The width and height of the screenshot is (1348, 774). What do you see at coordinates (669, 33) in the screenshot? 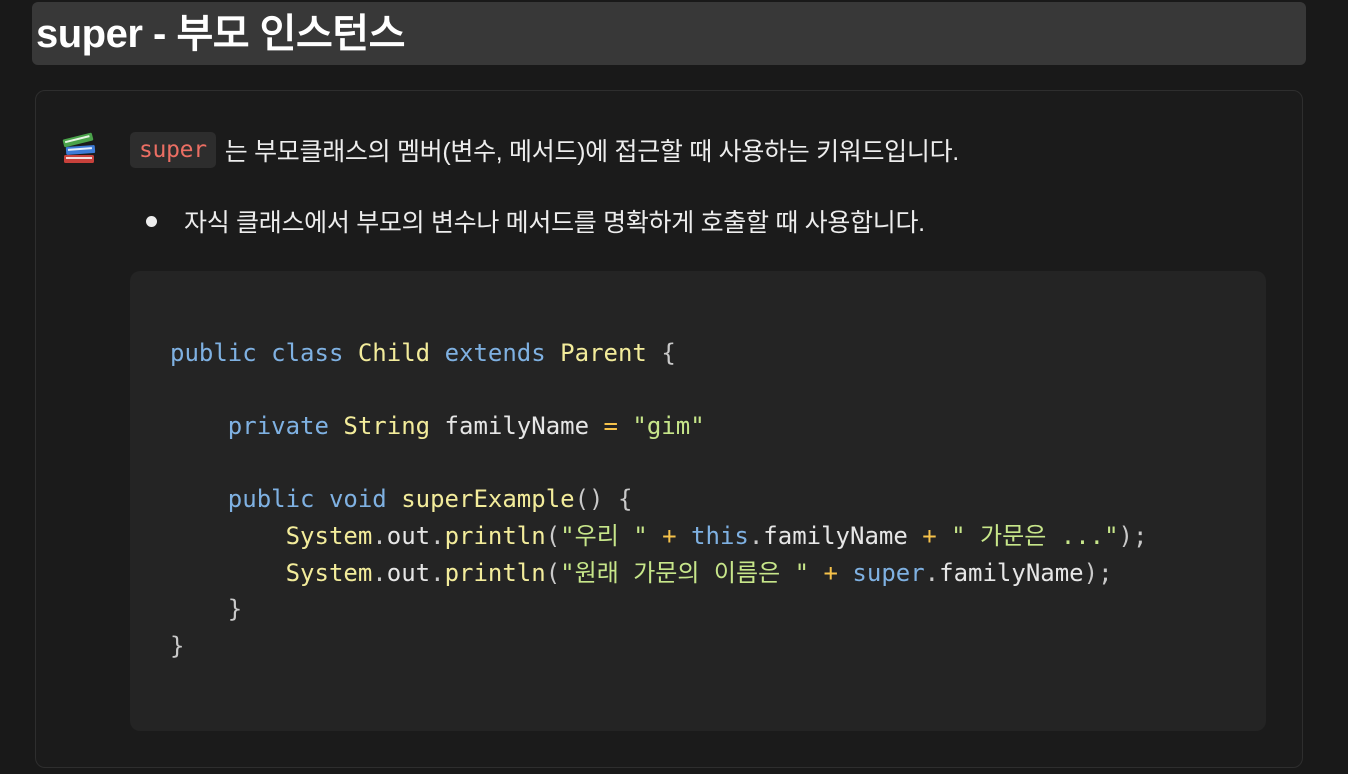
I see `heading-block: super - 부모 인스턴스` at bounding box center [669, 33].